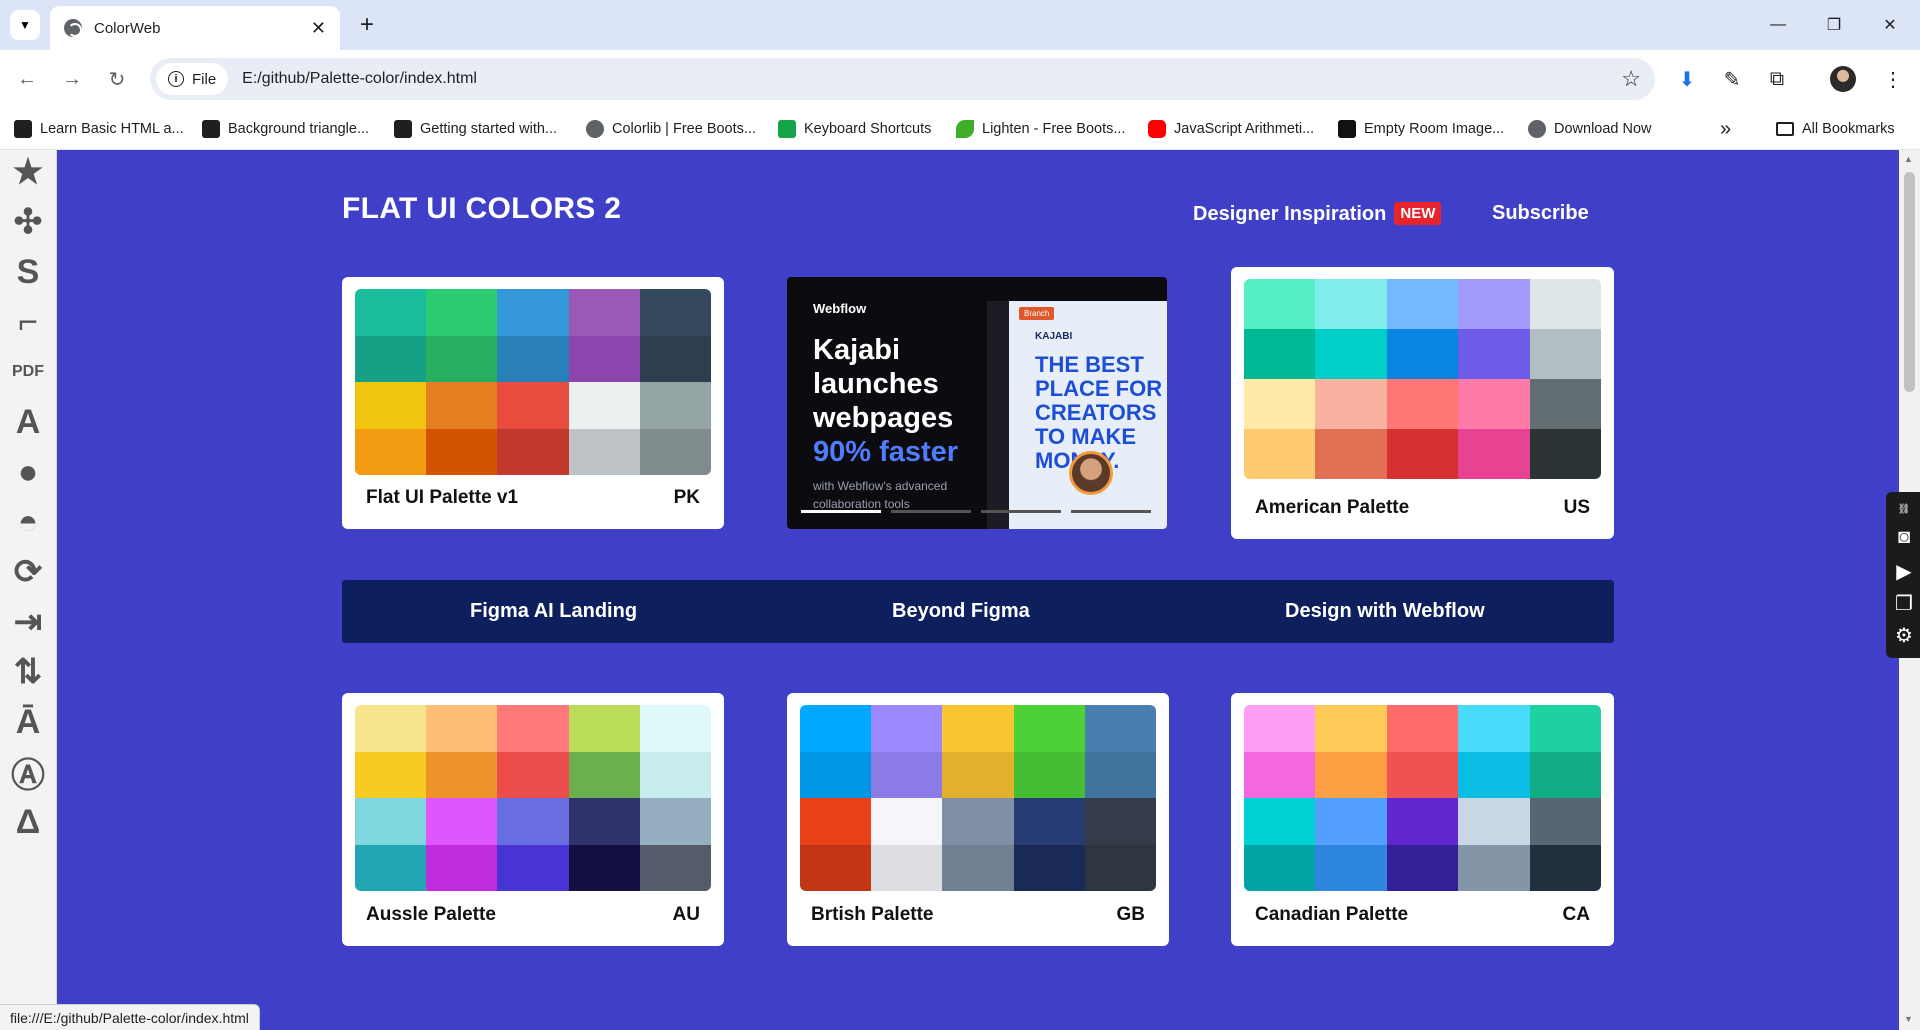 The height and width of the screenshot is (1030, 1920). I want to click on android-icon: ◓, so click(28, 522).